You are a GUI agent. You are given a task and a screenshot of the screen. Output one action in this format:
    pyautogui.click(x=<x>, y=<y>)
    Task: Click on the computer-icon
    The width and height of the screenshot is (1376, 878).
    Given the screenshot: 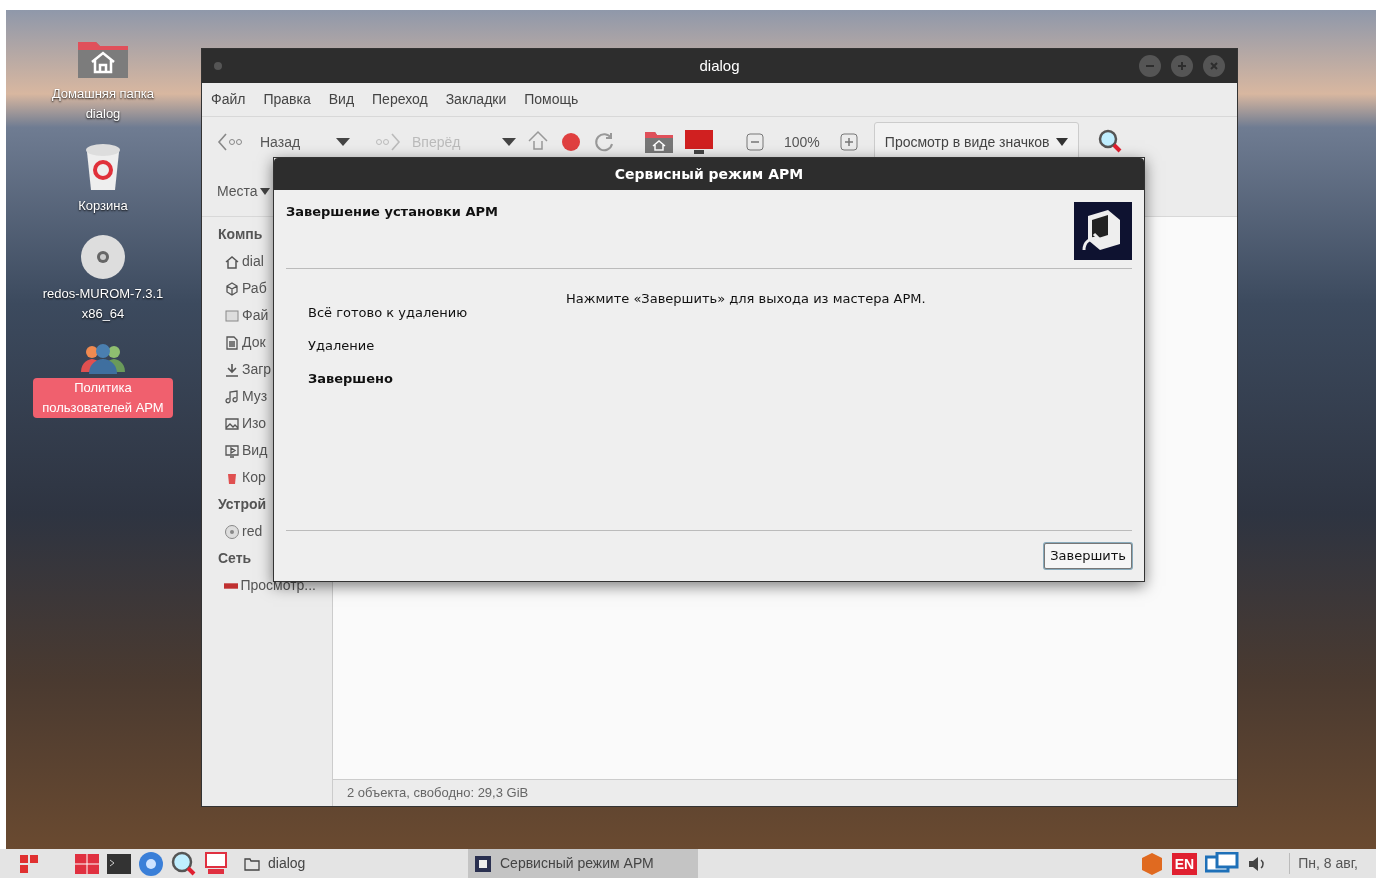 What is the action you would take?
    pyautogui.click(x=1103, y=231)
    